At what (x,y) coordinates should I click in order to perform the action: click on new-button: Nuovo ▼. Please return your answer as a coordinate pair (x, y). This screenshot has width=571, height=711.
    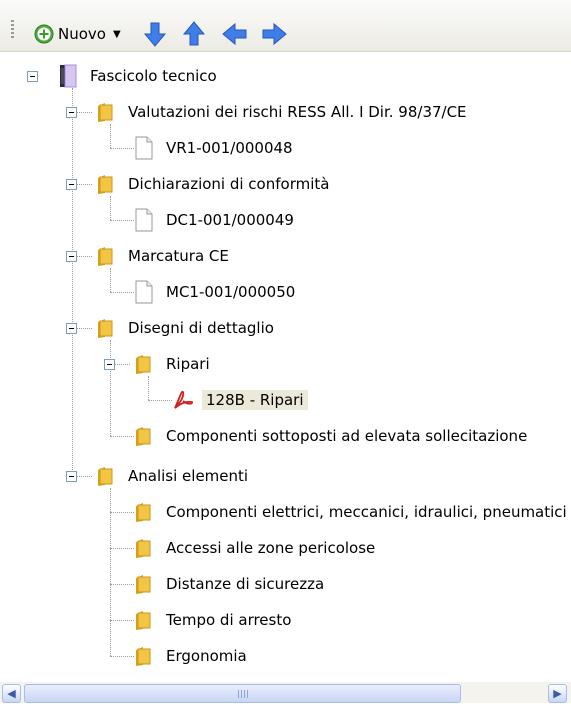
    Looking at the image, I should click on (77, 34).